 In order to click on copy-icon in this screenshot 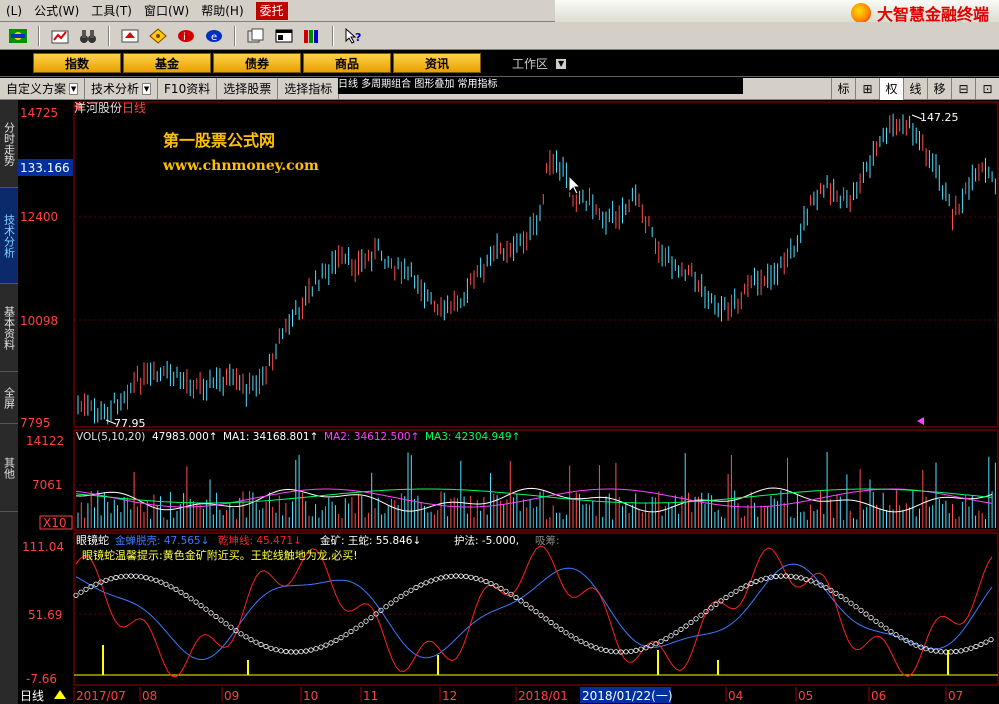, I will do `click(256, 36)`.